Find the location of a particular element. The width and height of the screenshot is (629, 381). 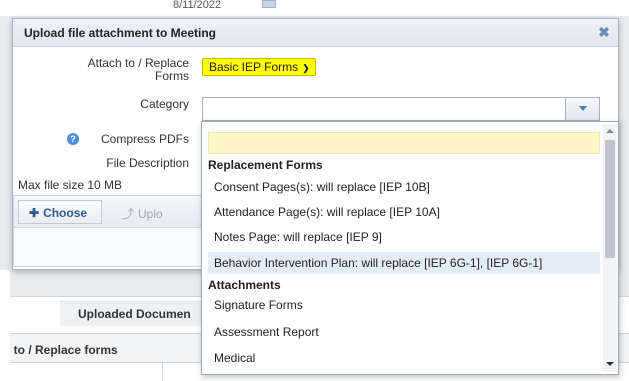

help-icon: ? is located at coordinates (73, 139).